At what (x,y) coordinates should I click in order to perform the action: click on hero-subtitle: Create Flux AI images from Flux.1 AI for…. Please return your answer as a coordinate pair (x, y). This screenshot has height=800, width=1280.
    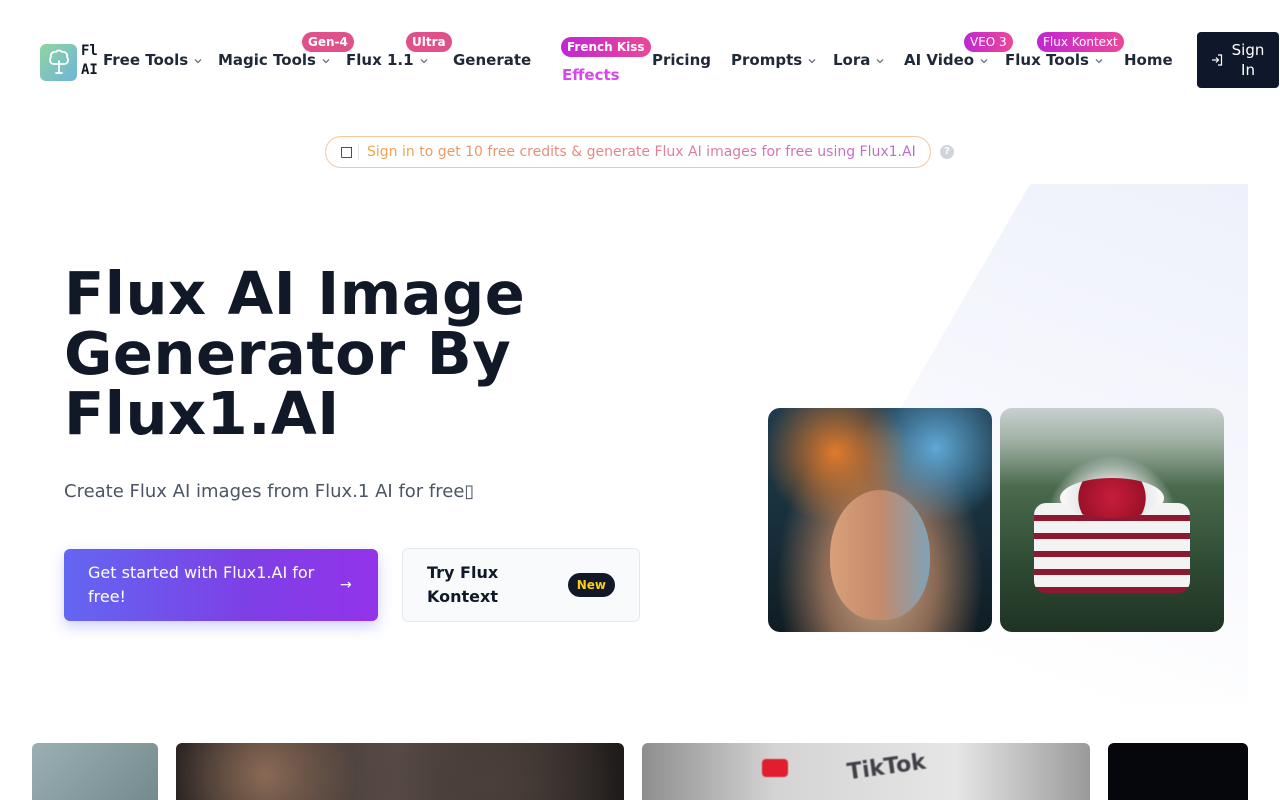
    Looking at the image, I should click on (269, 491).